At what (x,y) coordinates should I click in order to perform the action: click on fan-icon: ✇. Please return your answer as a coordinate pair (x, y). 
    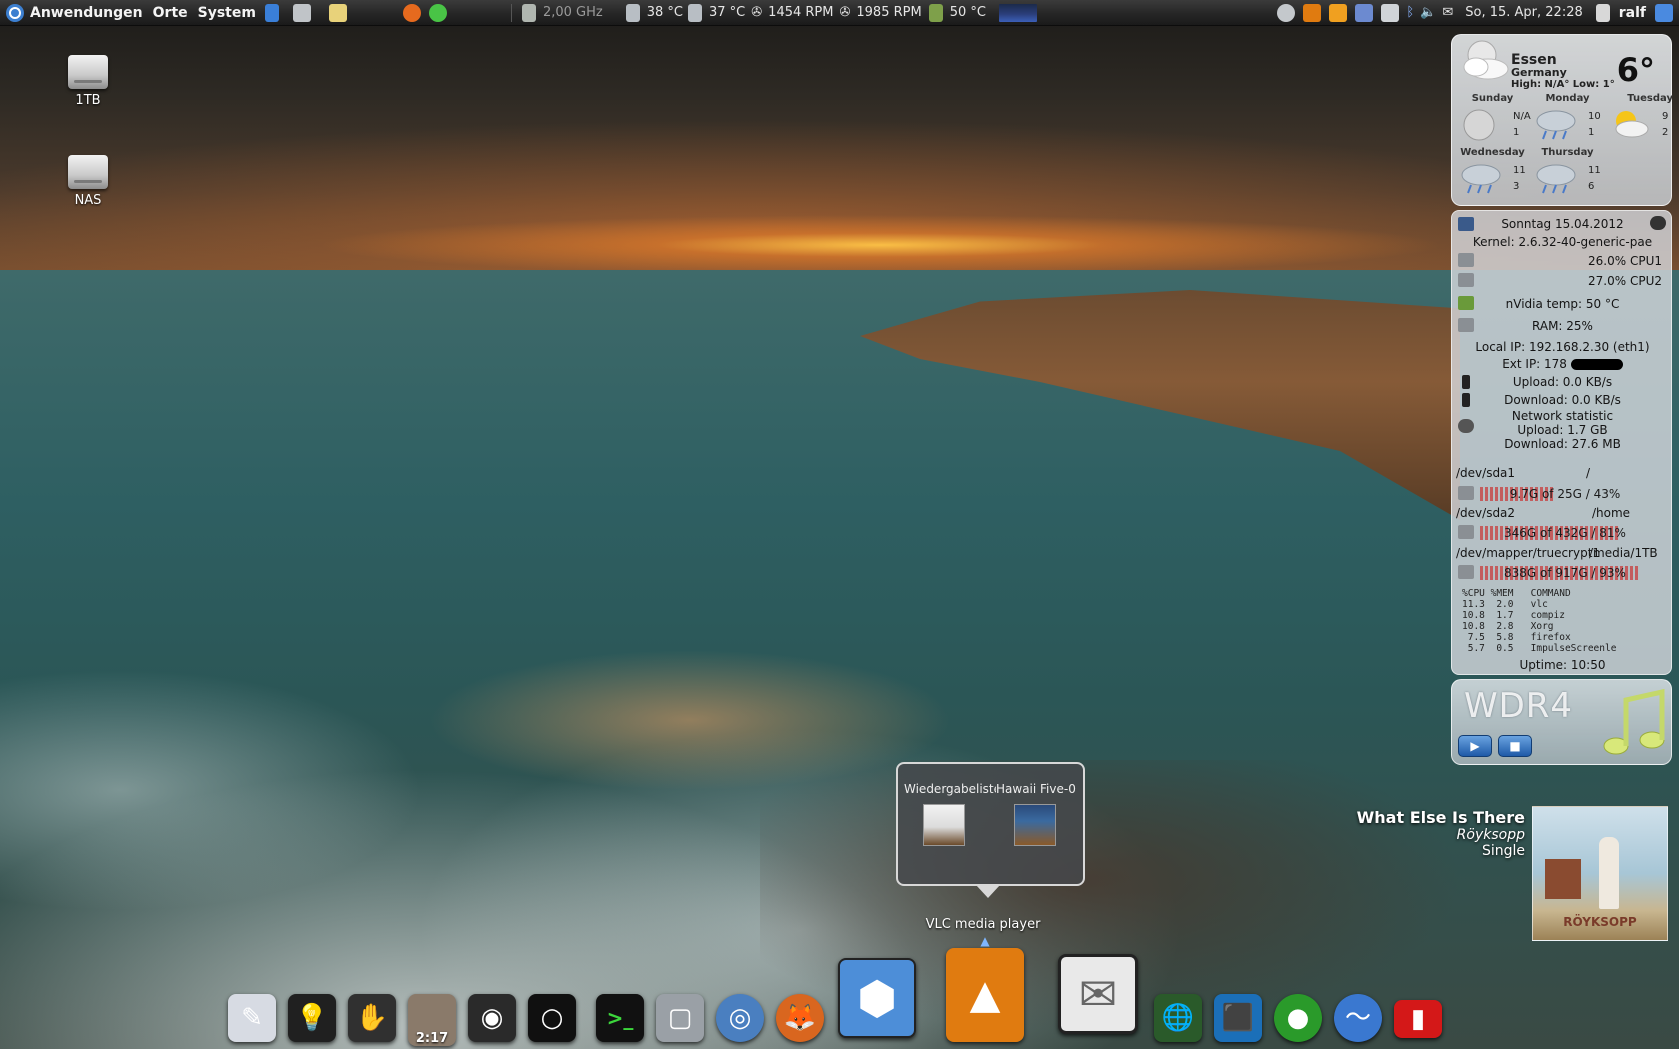
    Looking at the image, I should click on (845, 12).